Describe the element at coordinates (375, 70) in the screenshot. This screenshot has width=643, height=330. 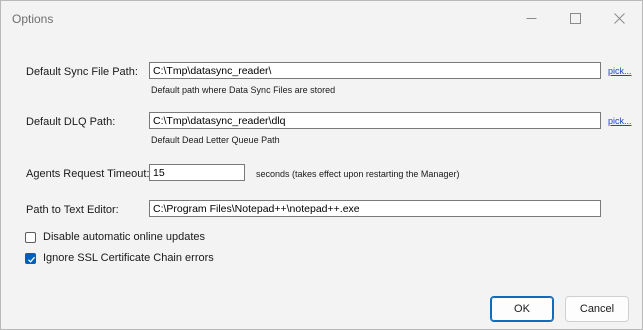
I see `sync-path-input` at that location.